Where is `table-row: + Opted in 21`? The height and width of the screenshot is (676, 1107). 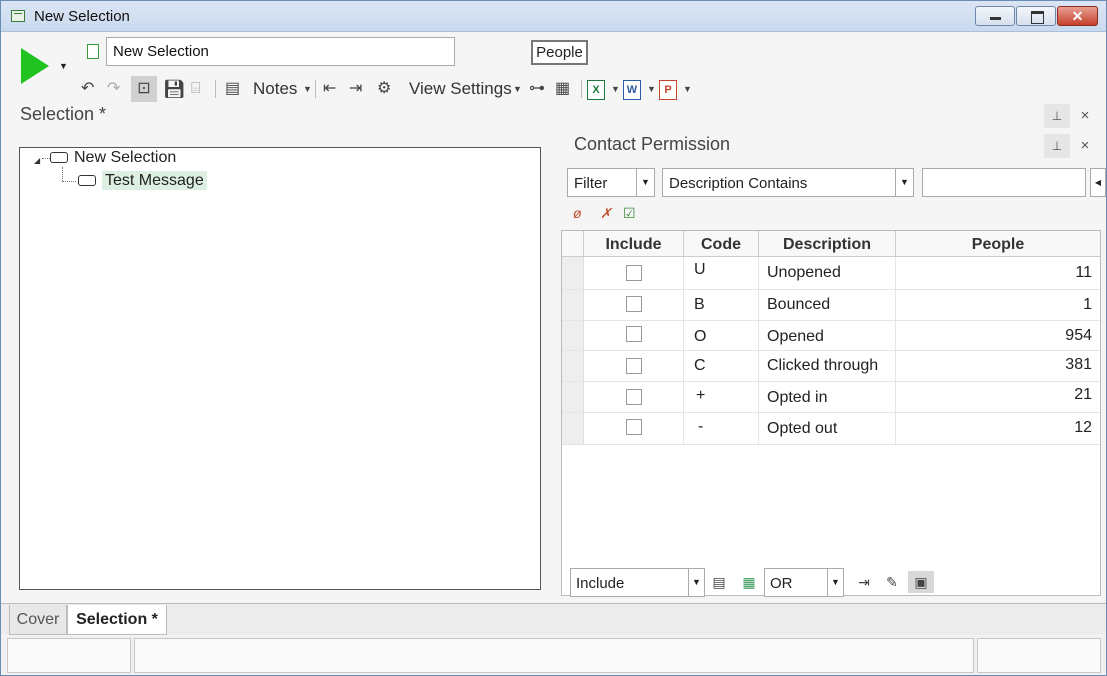
table-row: + Opted in 21 is located at coordinates (831, 397).